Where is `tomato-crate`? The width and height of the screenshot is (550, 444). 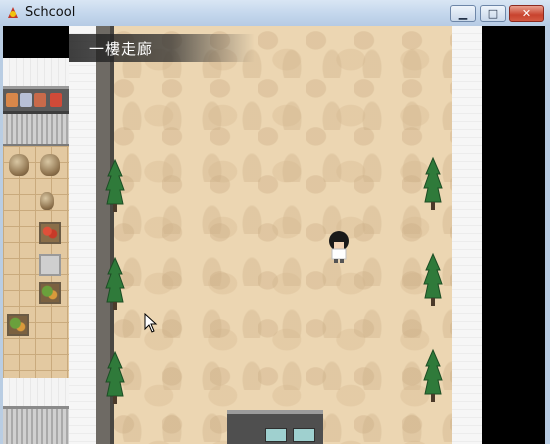
tomato-crate is located at coordinates (50, 233).